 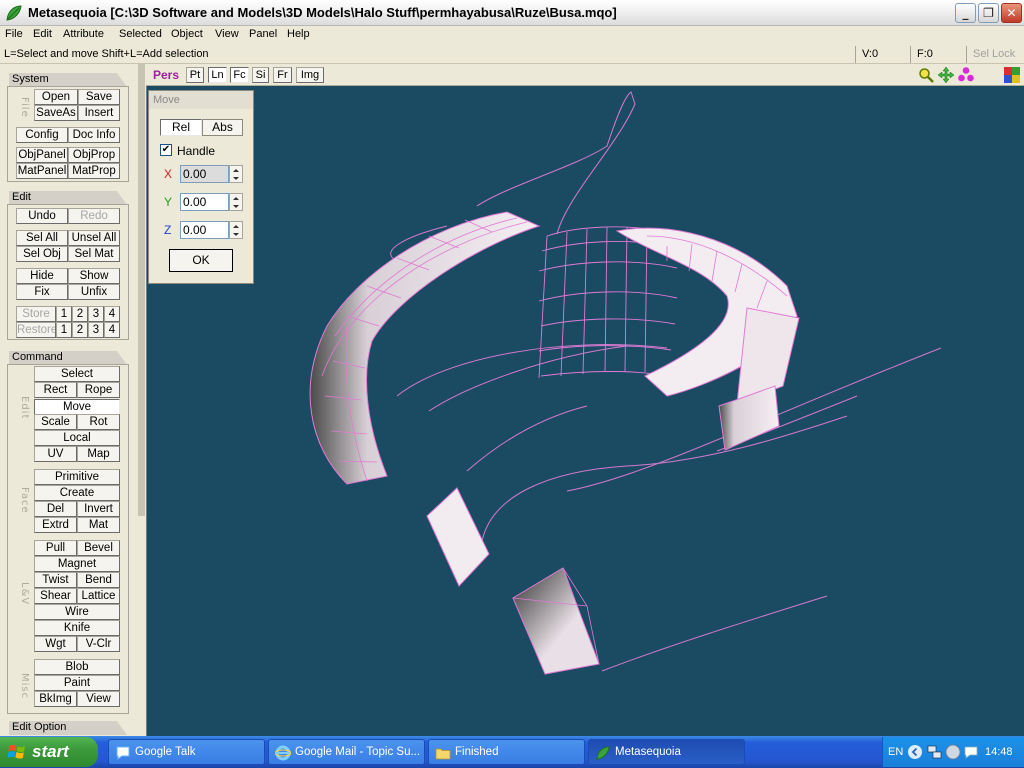 What do you see at coordinates (77, 477) in the screenshot?
I see `primitive-tool-button: Primitive` at bounding box center [77, 477].